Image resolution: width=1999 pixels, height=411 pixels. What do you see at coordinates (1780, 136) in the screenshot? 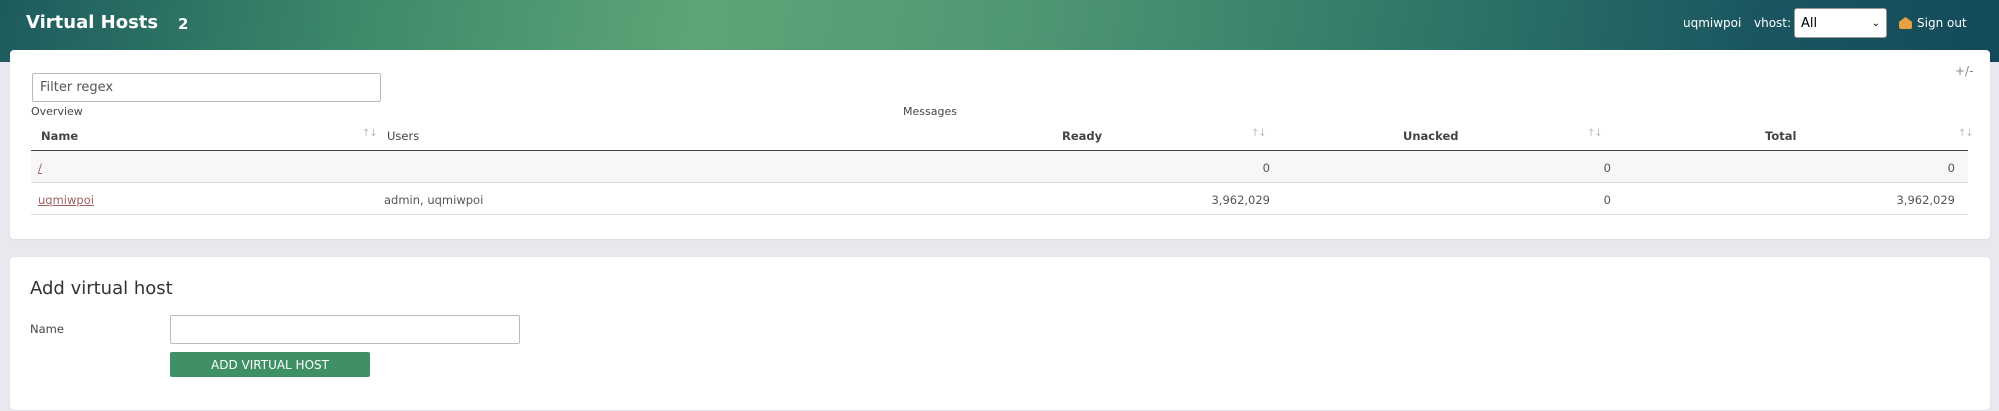
I see `column-header-total: Total` at bounding box center [1780, 136].